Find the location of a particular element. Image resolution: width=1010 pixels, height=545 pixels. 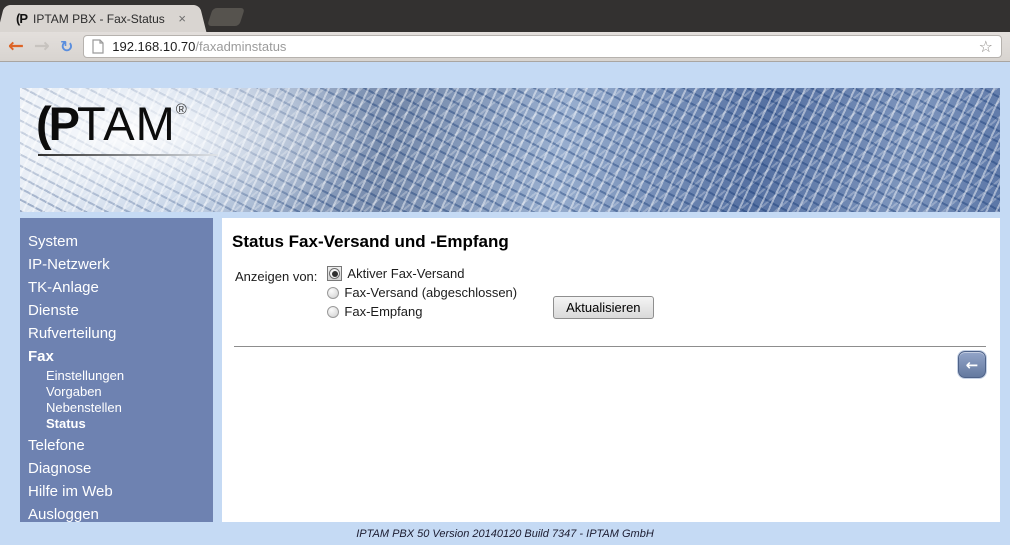

back-row: ← is located at coordinates (612, 362).